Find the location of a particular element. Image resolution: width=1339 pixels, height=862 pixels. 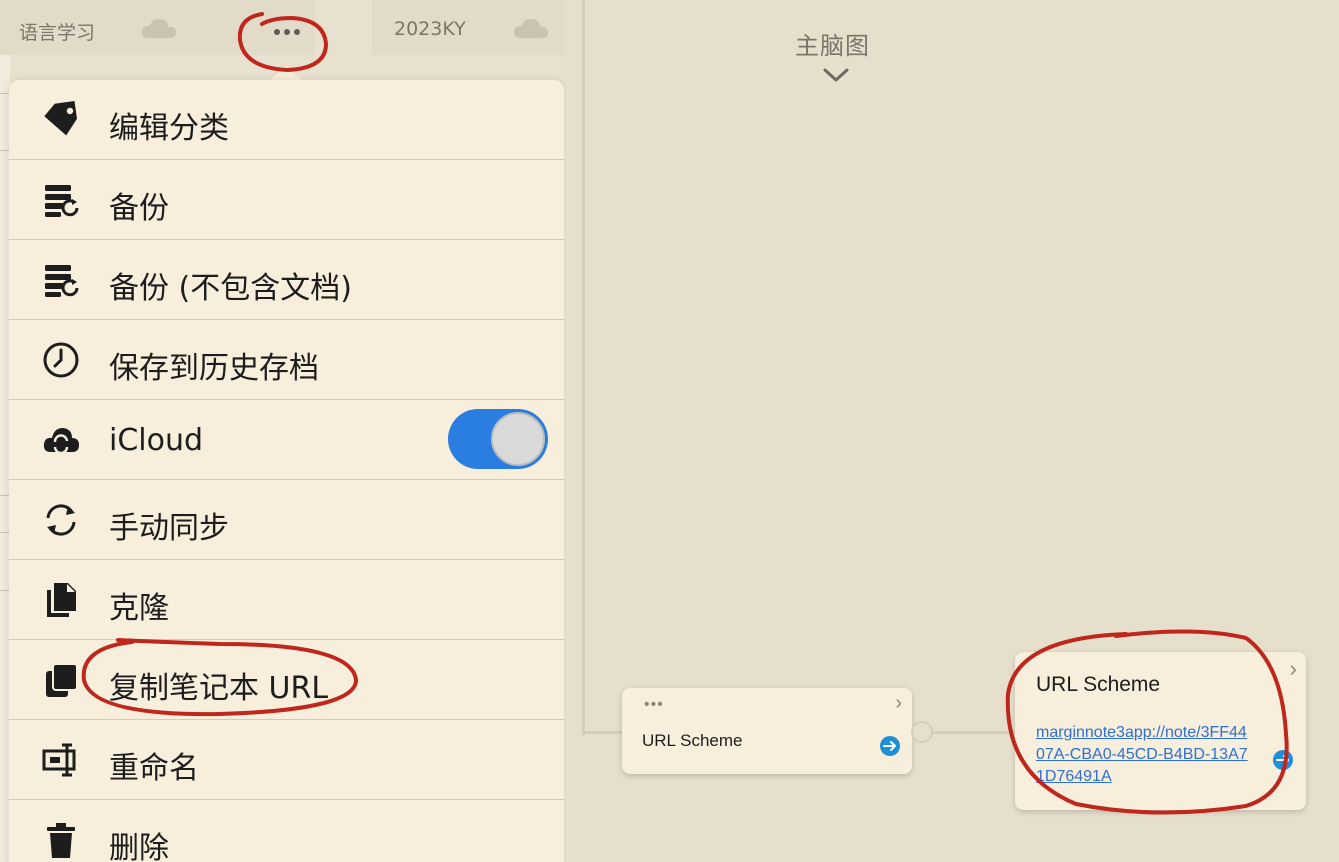

mindmap-node-url-scheme: ••• › URL Scheme is located at coordinates (767, 731).